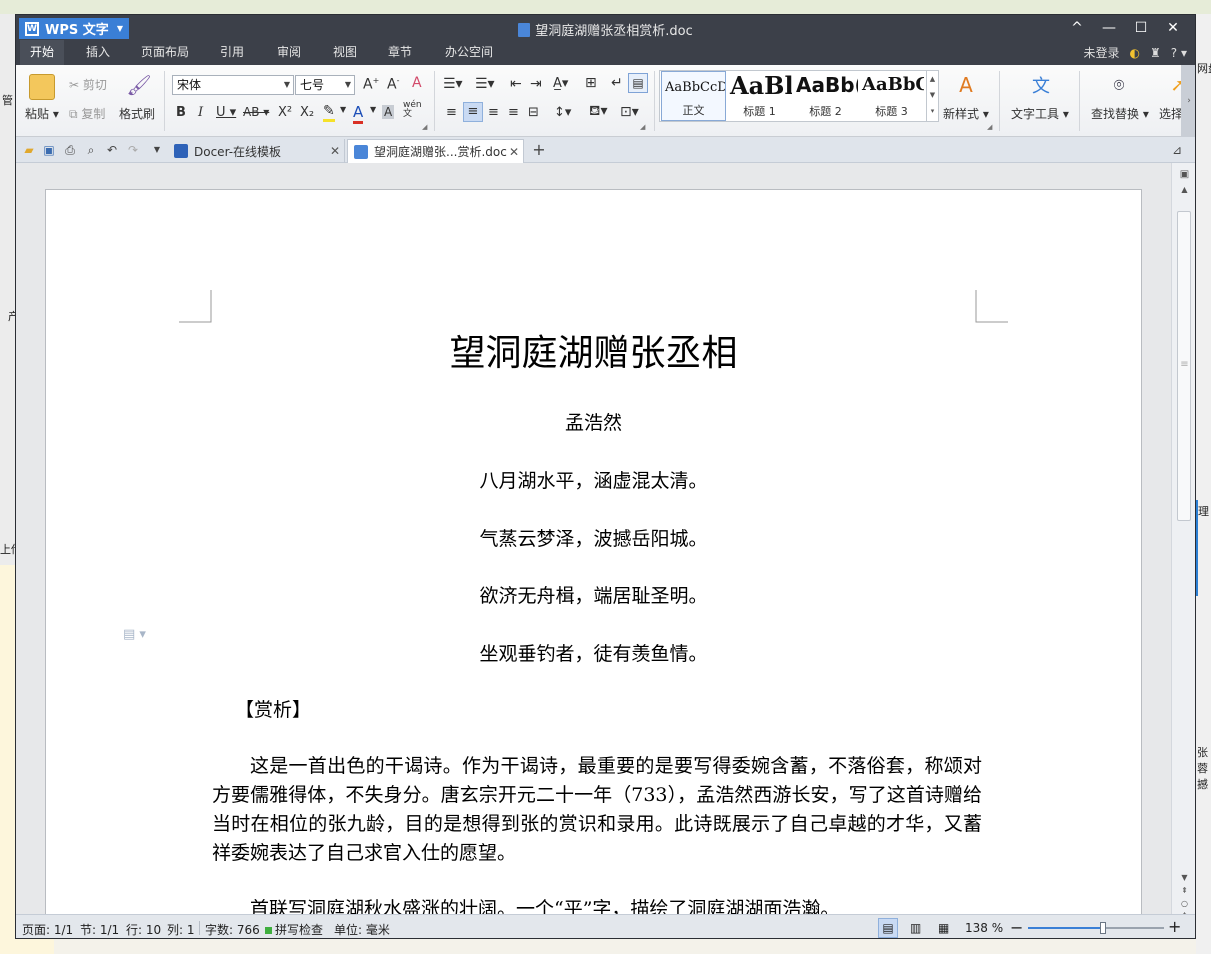 The image size is (1211, 954). Describe the element at coordinates (966, 85) in the screenshot. I see `new-style-icon: A` at that location.